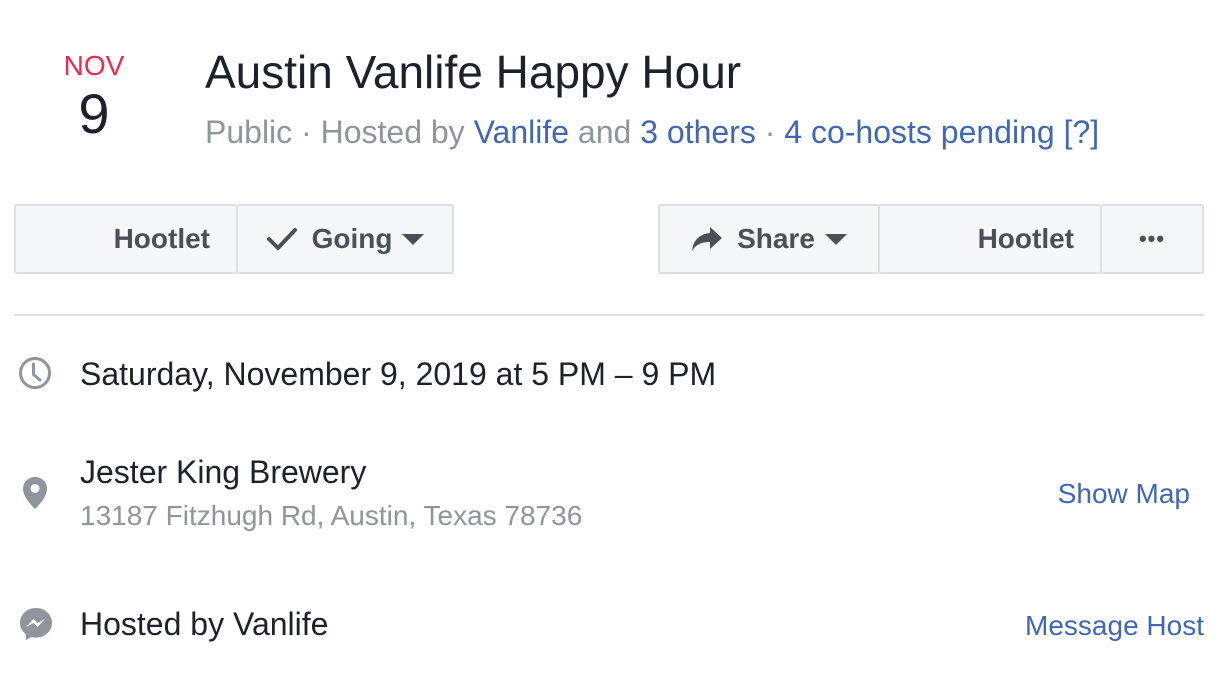  What do you see at coordinates (609, 315) in the screenshot?
I see `section-divider` at bounding box center [609, 315].